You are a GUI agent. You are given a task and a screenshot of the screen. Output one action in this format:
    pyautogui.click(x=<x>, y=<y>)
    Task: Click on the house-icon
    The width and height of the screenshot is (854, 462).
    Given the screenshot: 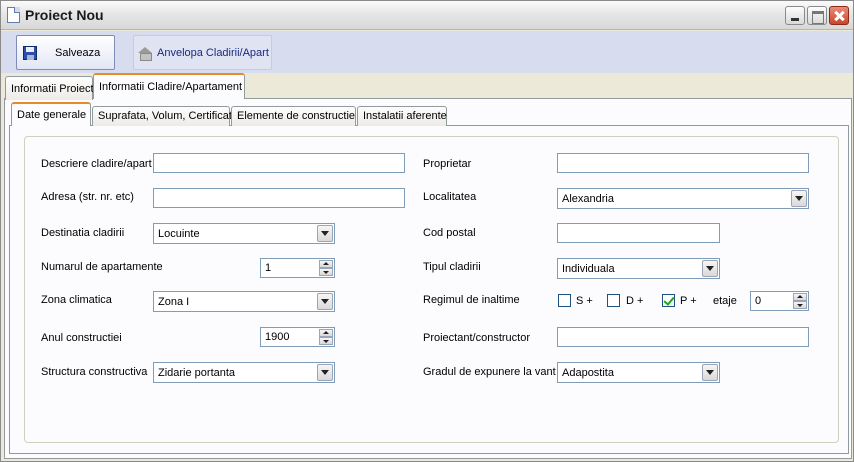 What is the action you would take?
    pyautogui.click(x=145, y=54)
    